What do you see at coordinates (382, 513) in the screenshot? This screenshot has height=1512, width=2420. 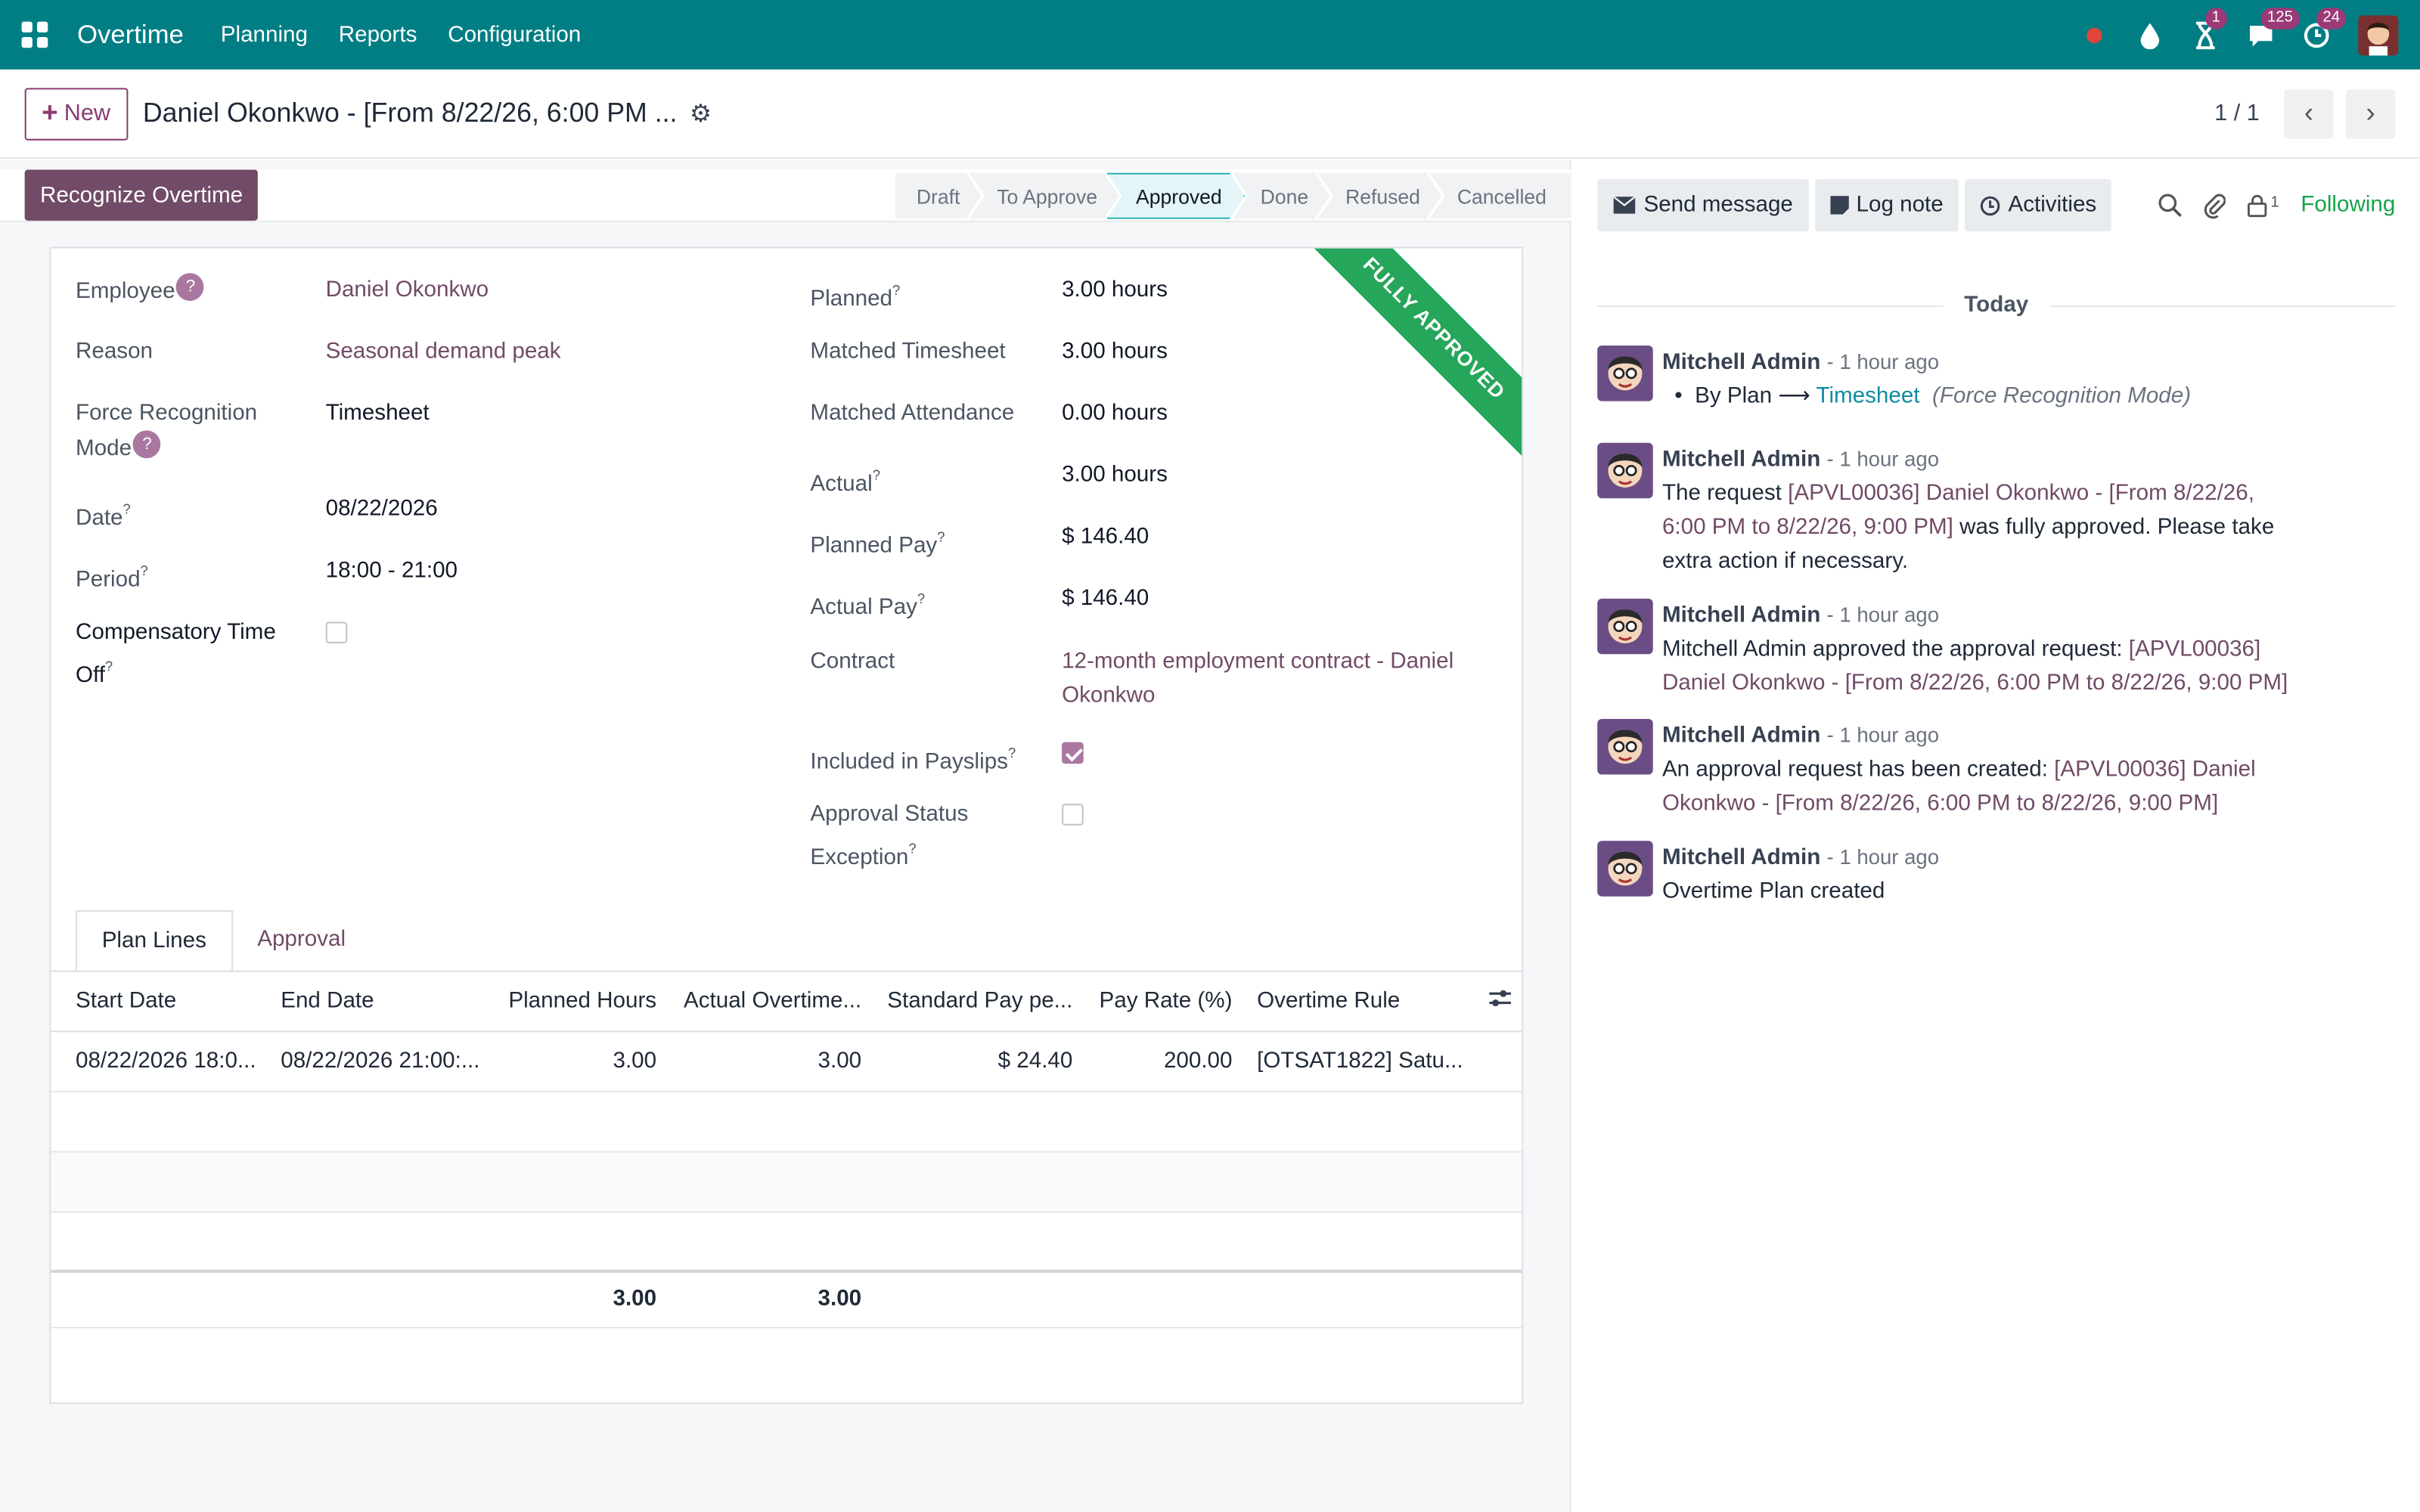 I see `date-value: 08/22/2026` at bounding box center [382, 513].